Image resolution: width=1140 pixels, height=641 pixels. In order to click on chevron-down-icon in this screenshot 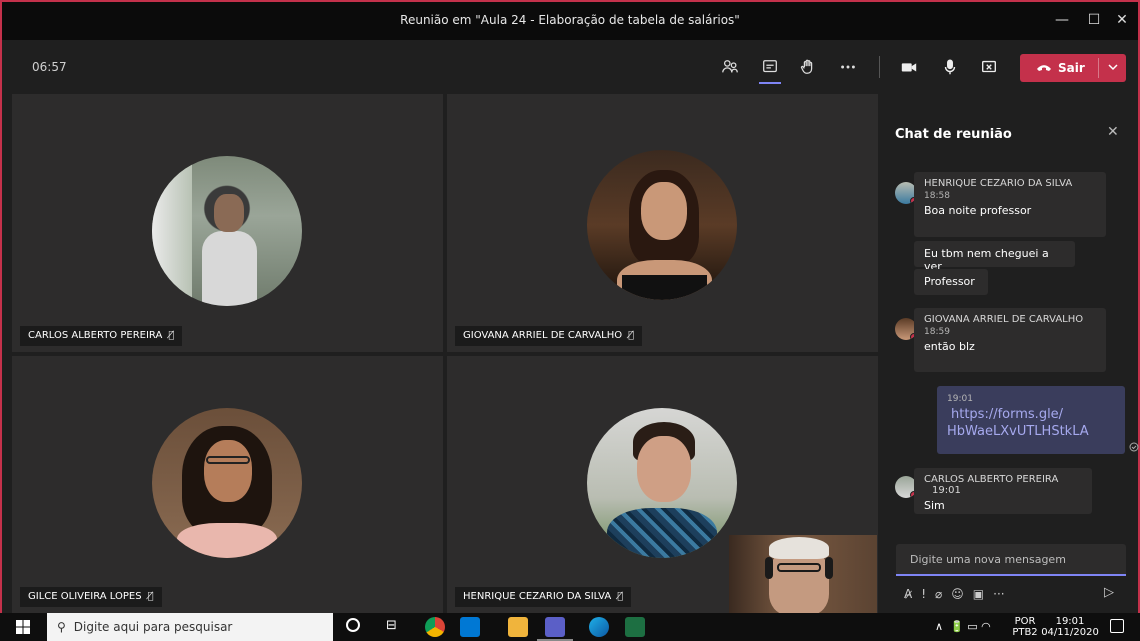, I will do `click(1113, 67)`.